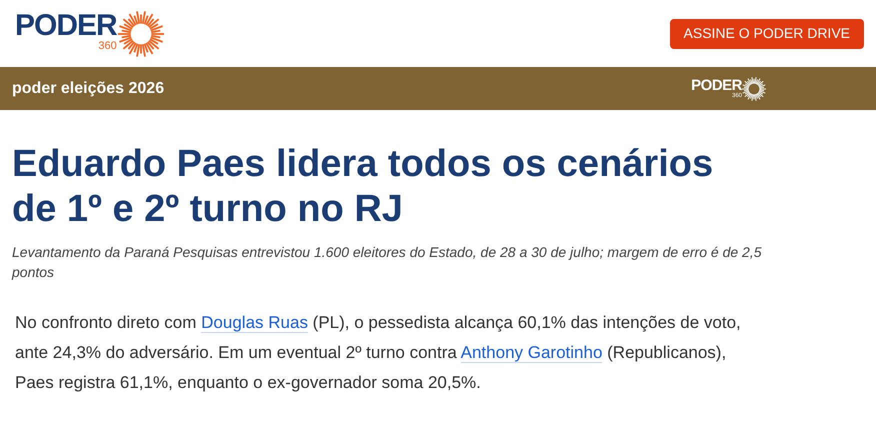 The image size is (876, 421). What do you see at coordinates (531, 353) in the screenshot?
I see `person-link: Anthony Garotinho` at bounding box center [531, 353].